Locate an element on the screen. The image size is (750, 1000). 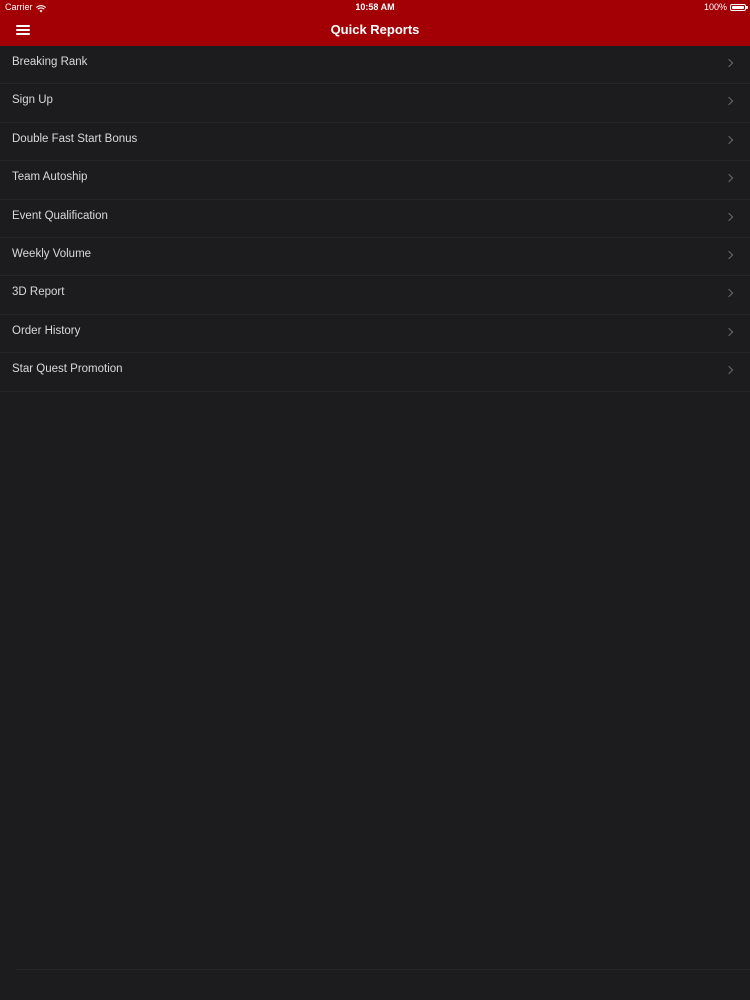
page-title: Quick Reports is located at coordinates (375, 29).